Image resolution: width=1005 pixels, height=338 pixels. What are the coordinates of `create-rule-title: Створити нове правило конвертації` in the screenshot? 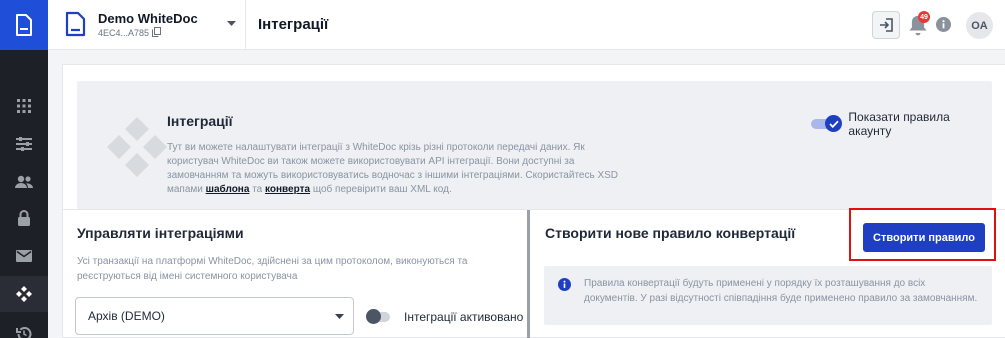 It's located at (670, 233).